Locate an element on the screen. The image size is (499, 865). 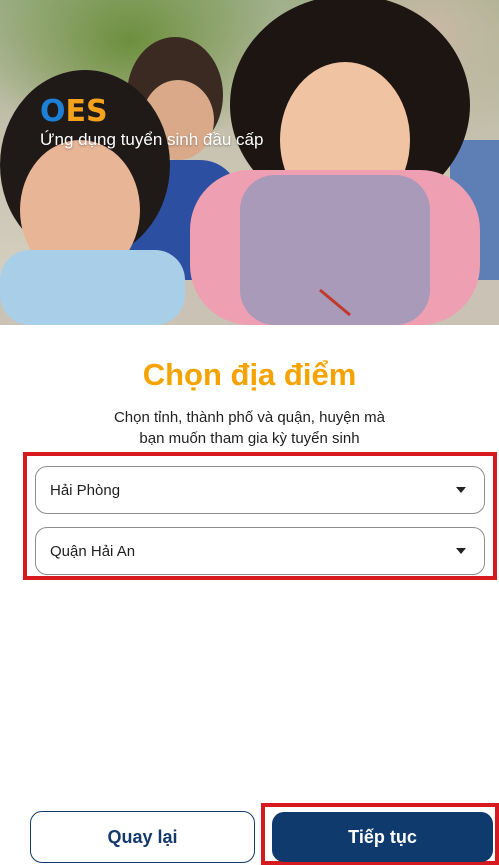
province-select: Hải Phòng is located at coordinates (260, 490).